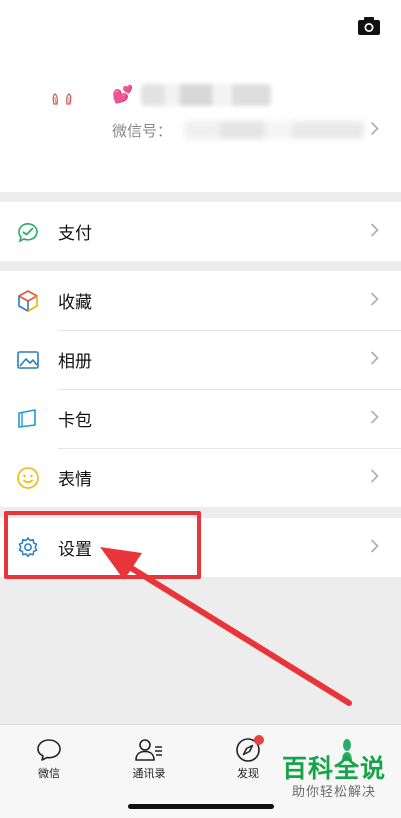 This screenshot has height=818, width=401. I want to click on wechat-id: 微信号：, so click(238, 130).